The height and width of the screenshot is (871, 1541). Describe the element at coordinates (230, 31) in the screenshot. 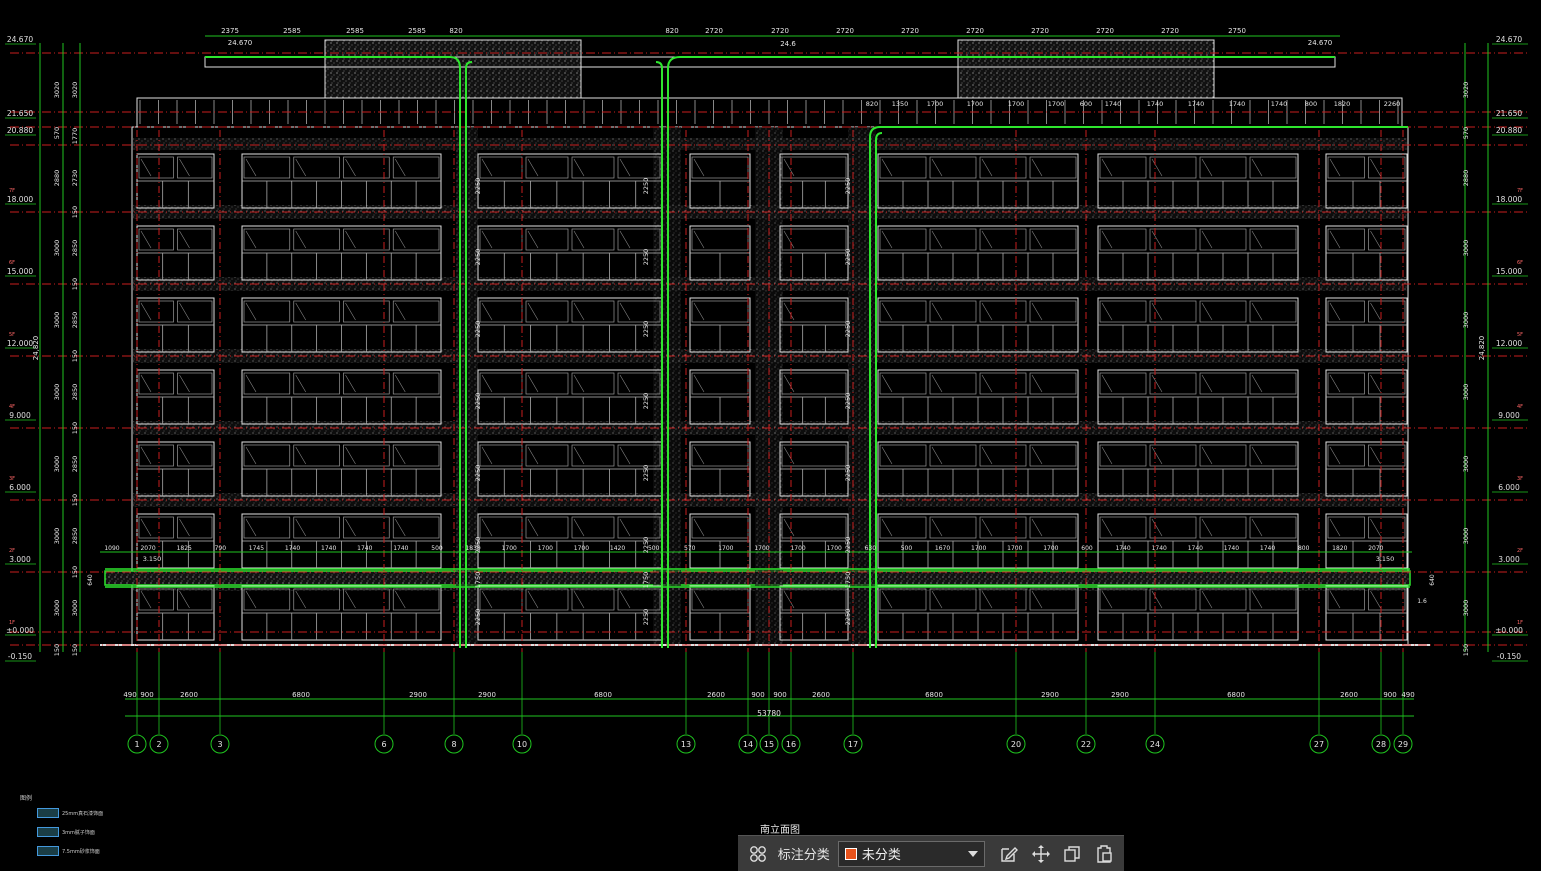

I see `top-dim-left: 2375` at that location.